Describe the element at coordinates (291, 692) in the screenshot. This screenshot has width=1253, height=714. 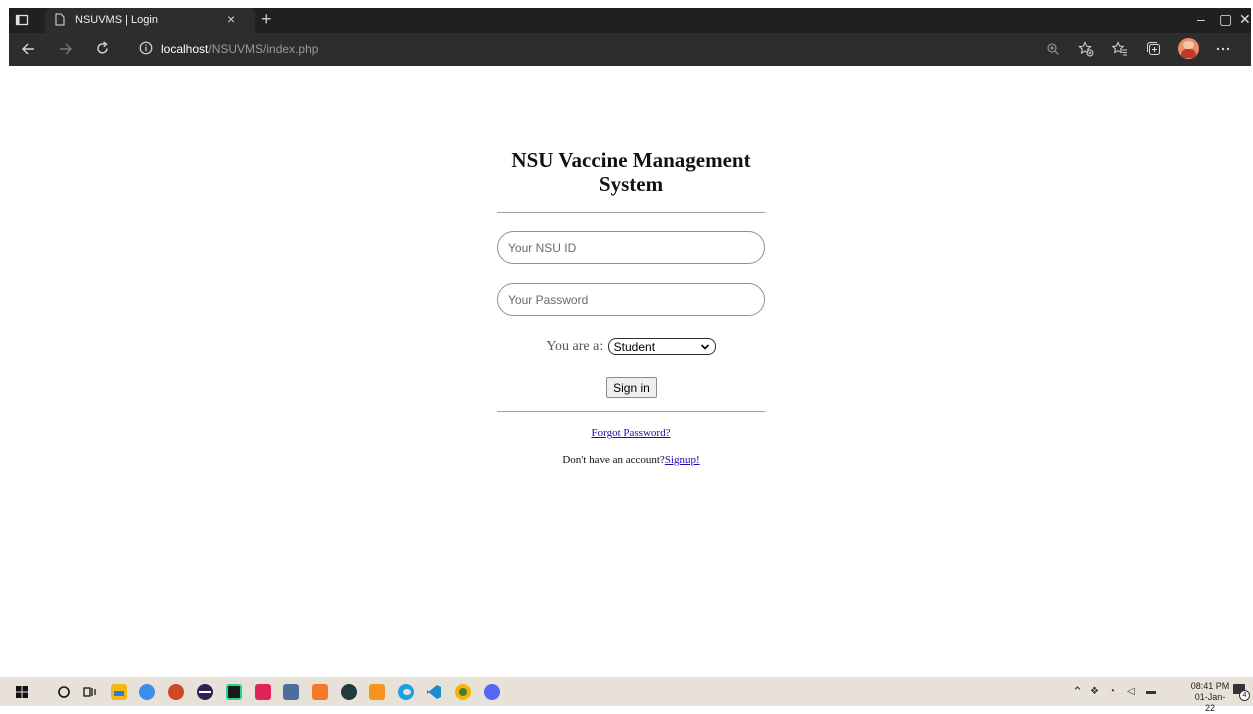
I see `sublime-icon` at that location.